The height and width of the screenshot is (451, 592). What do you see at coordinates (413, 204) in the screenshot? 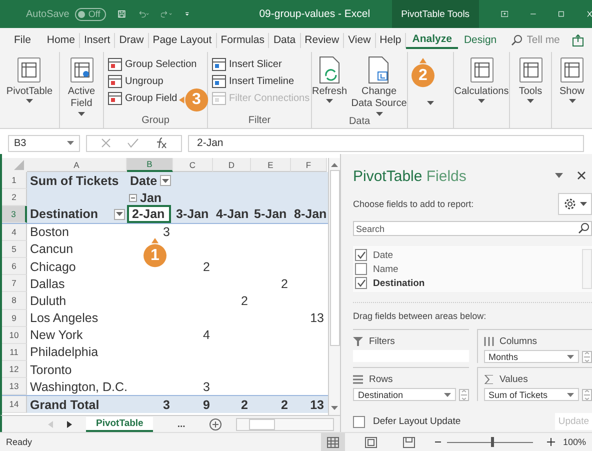
I see `instruction-text: Choose fields to add to report:` at bounding box center [413, 204].